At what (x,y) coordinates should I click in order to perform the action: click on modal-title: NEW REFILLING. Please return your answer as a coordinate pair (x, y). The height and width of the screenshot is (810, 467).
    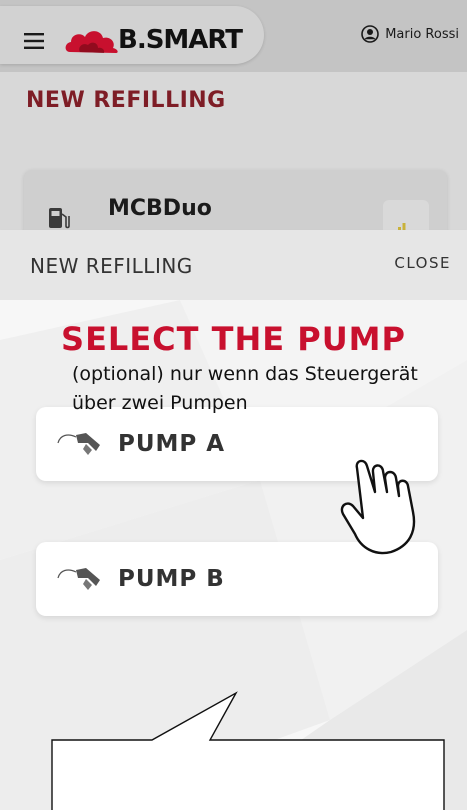
    Looking at the image, I should click on (111, 266).